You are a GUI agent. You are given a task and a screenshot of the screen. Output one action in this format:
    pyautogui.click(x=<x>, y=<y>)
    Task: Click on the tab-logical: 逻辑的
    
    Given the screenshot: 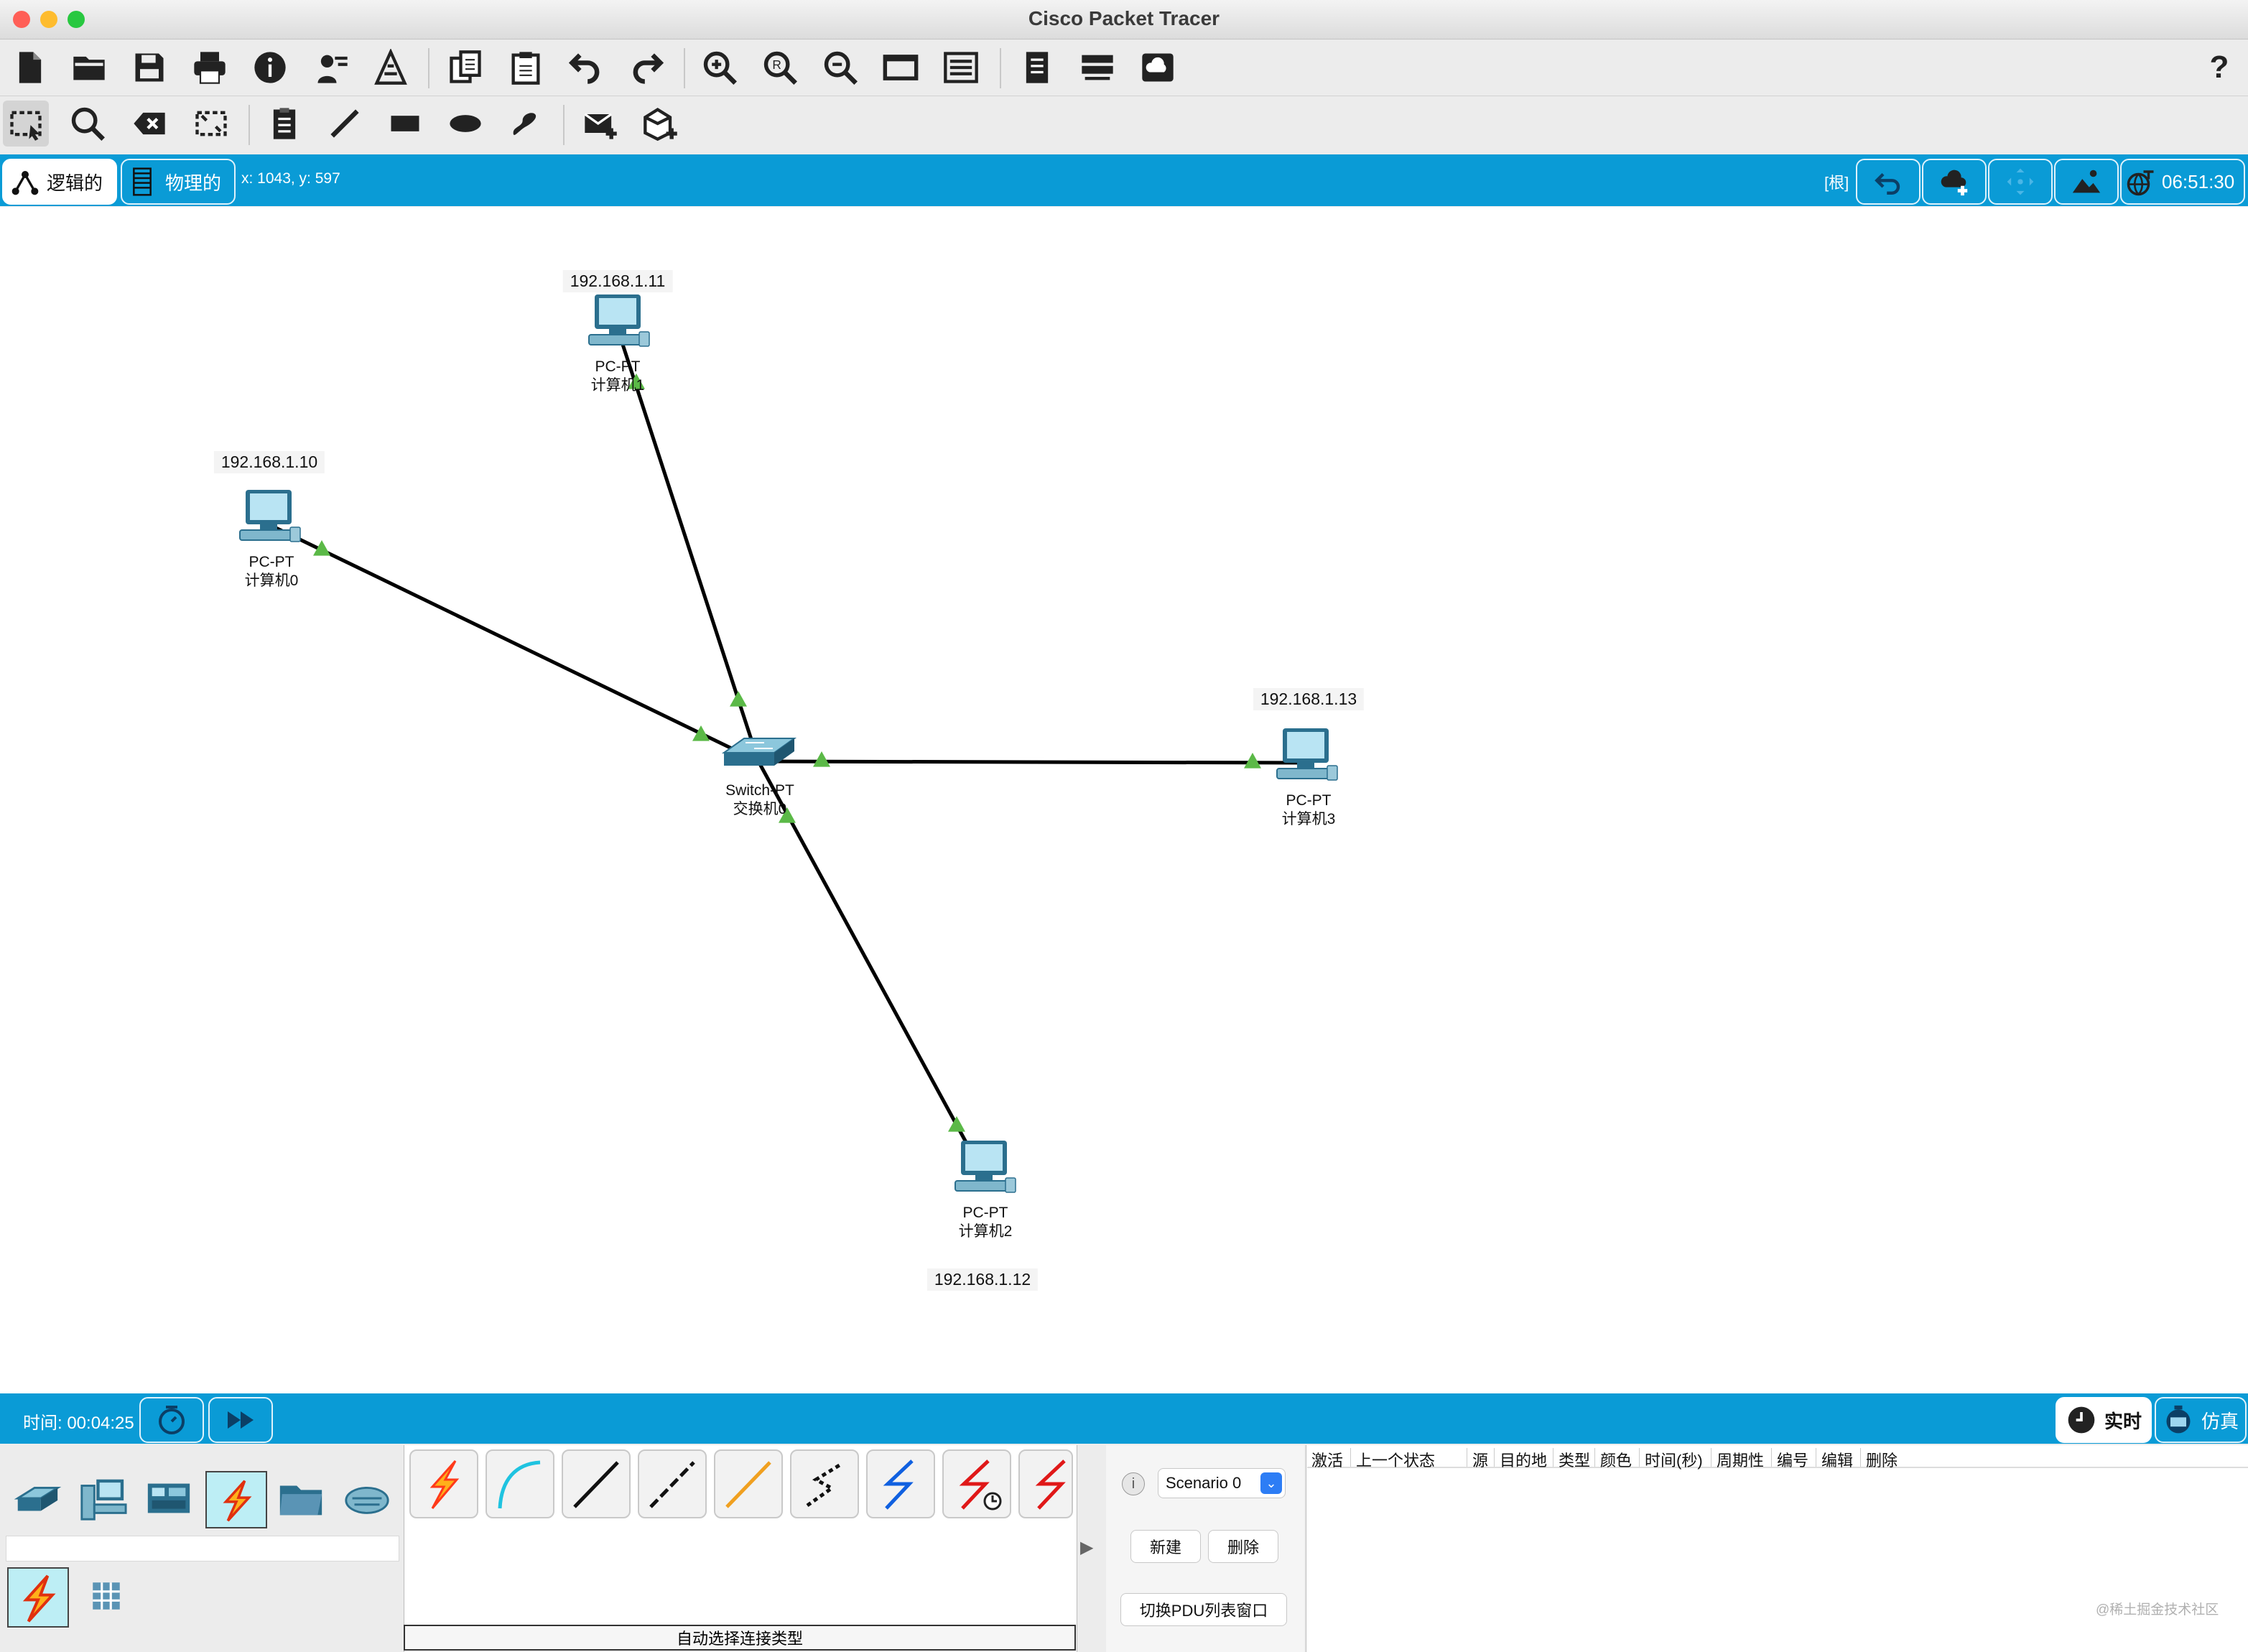 What is the action you would take?
    pyautogui.click(x=59, y=182)
    